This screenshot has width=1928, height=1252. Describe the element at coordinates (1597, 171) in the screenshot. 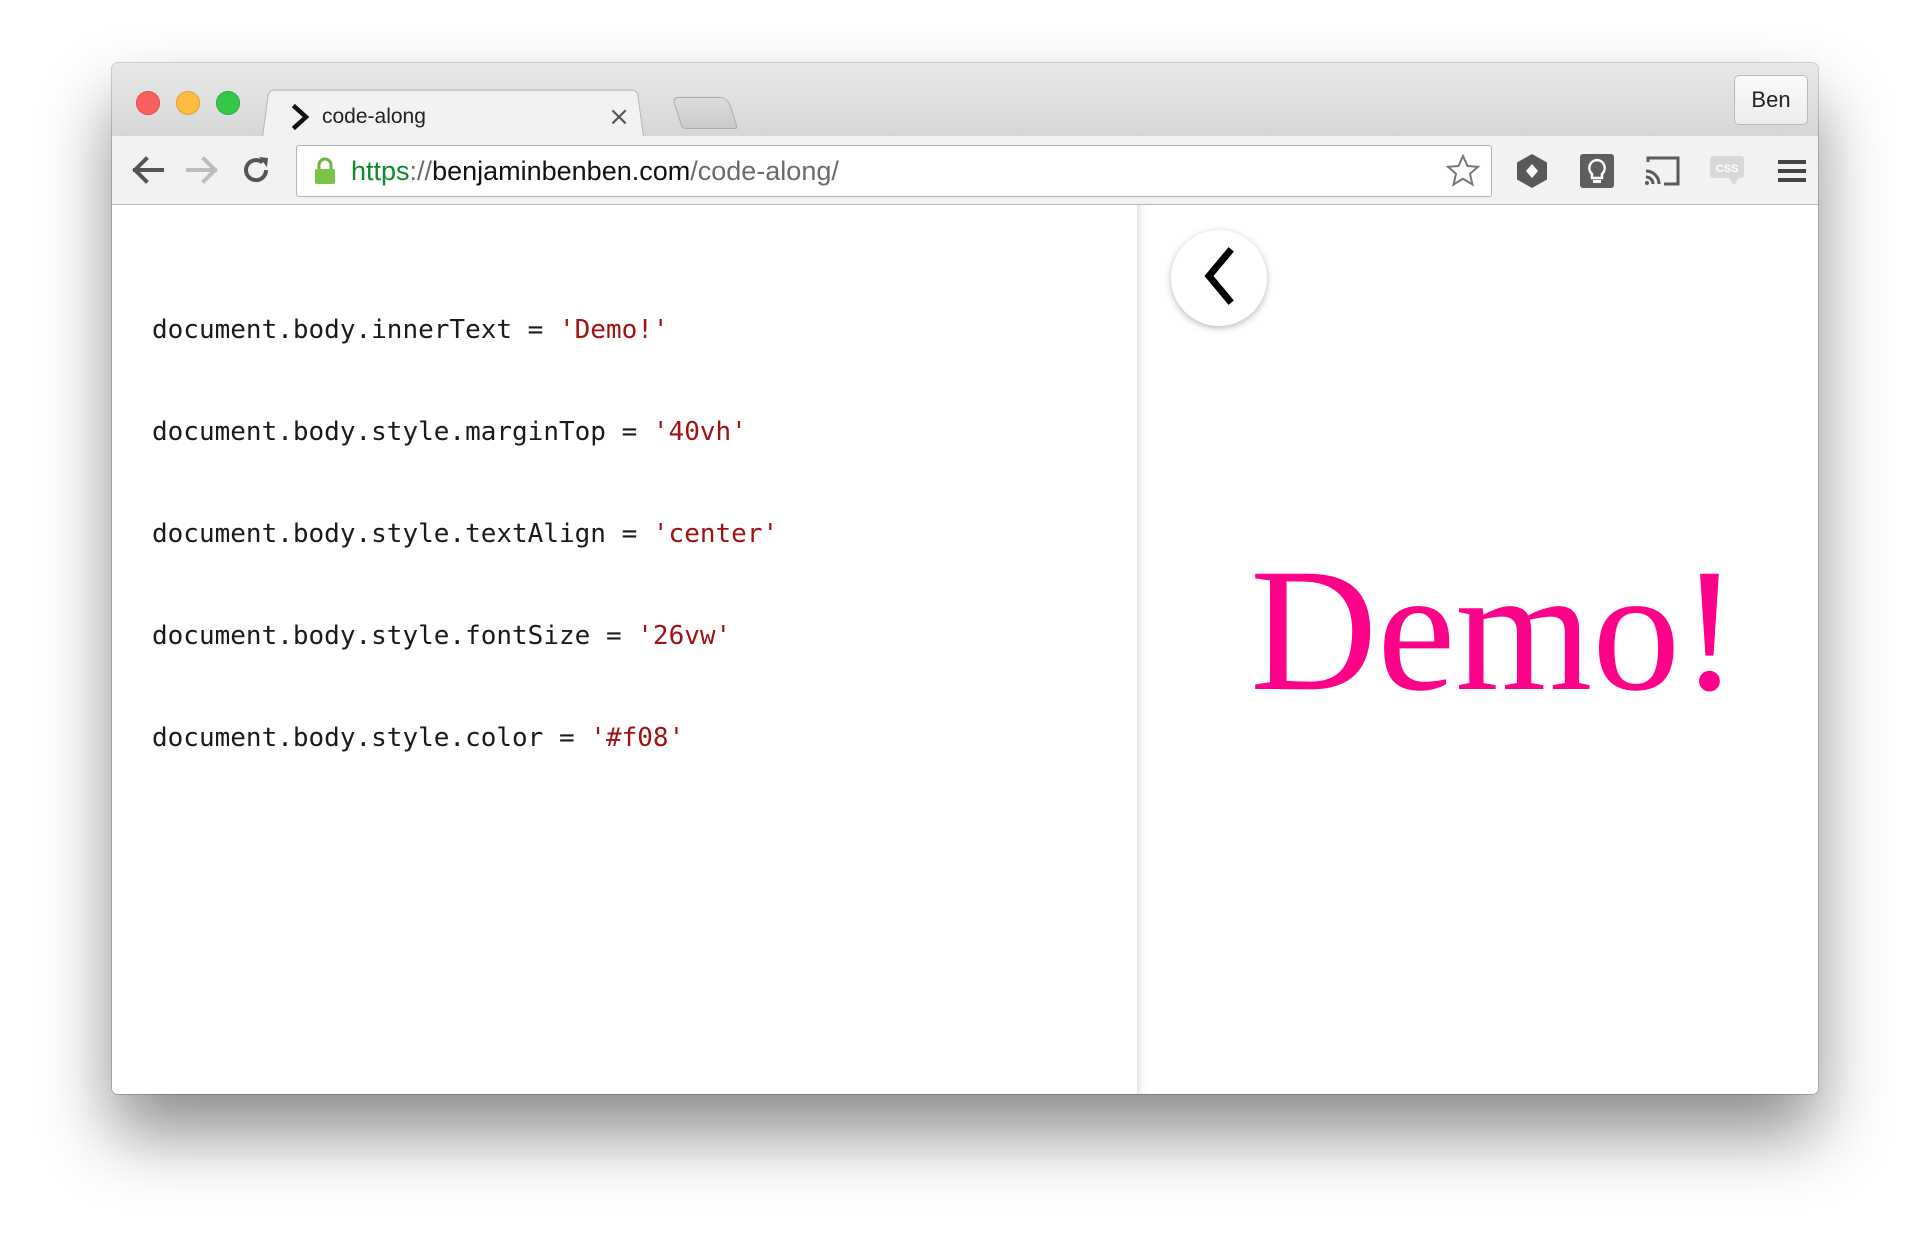

I see `lightbulb-icon` at that location.